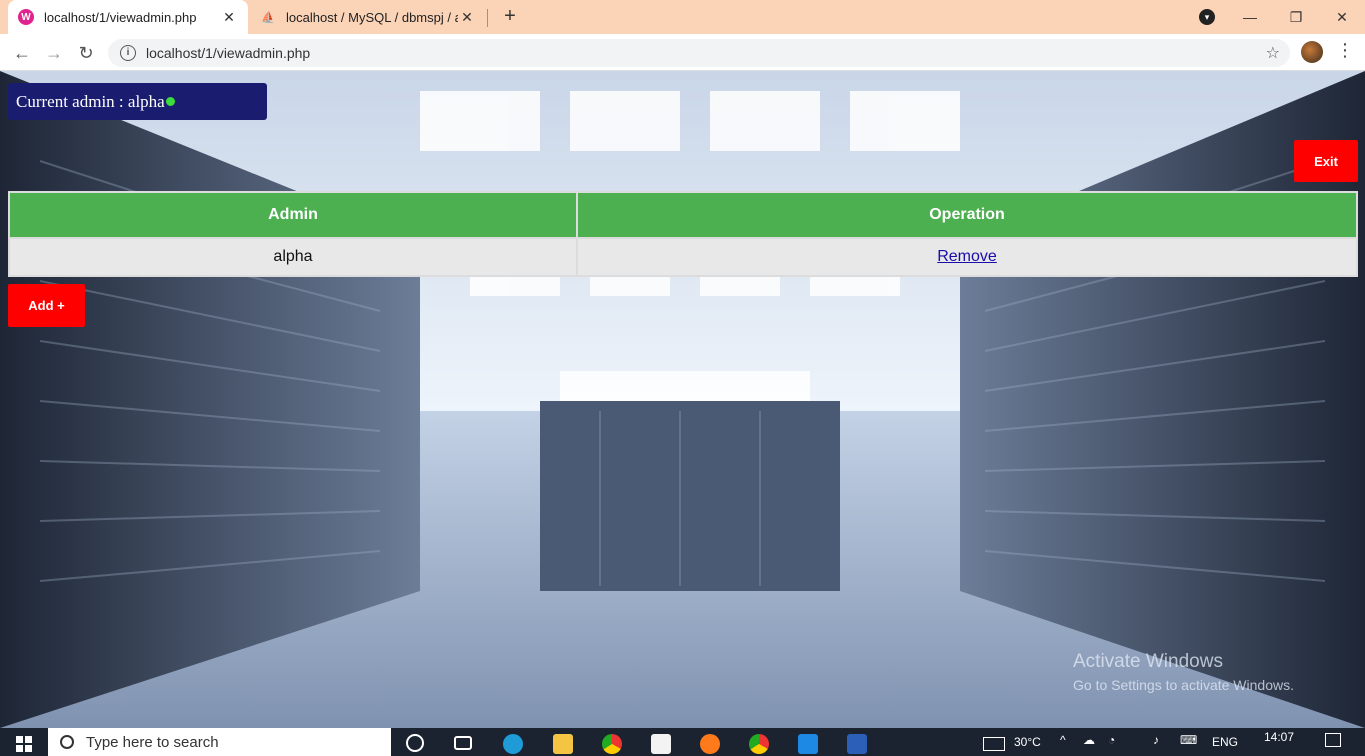 Image resolution: width=1365 pixels, height=756 pixels. Describe the element at coordinates (1063, 740) in the screenshot. I see `tray-chevron-icon: ^` at that location.